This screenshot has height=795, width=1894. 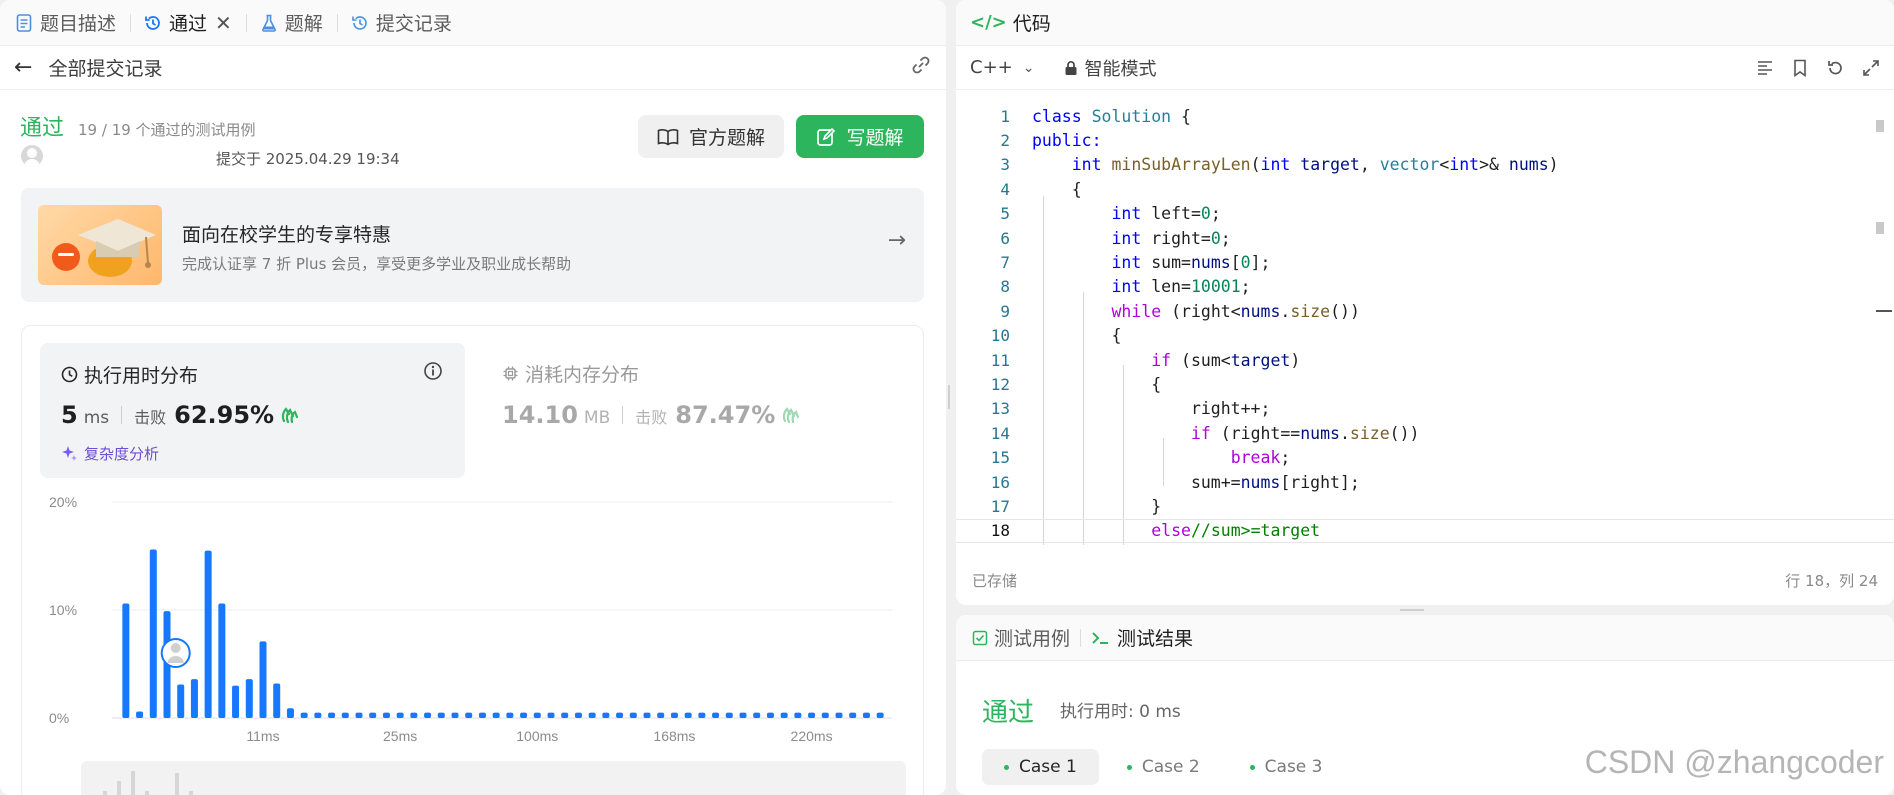 I want to click on code-line: 4 {, so click(x=1425, y=189).